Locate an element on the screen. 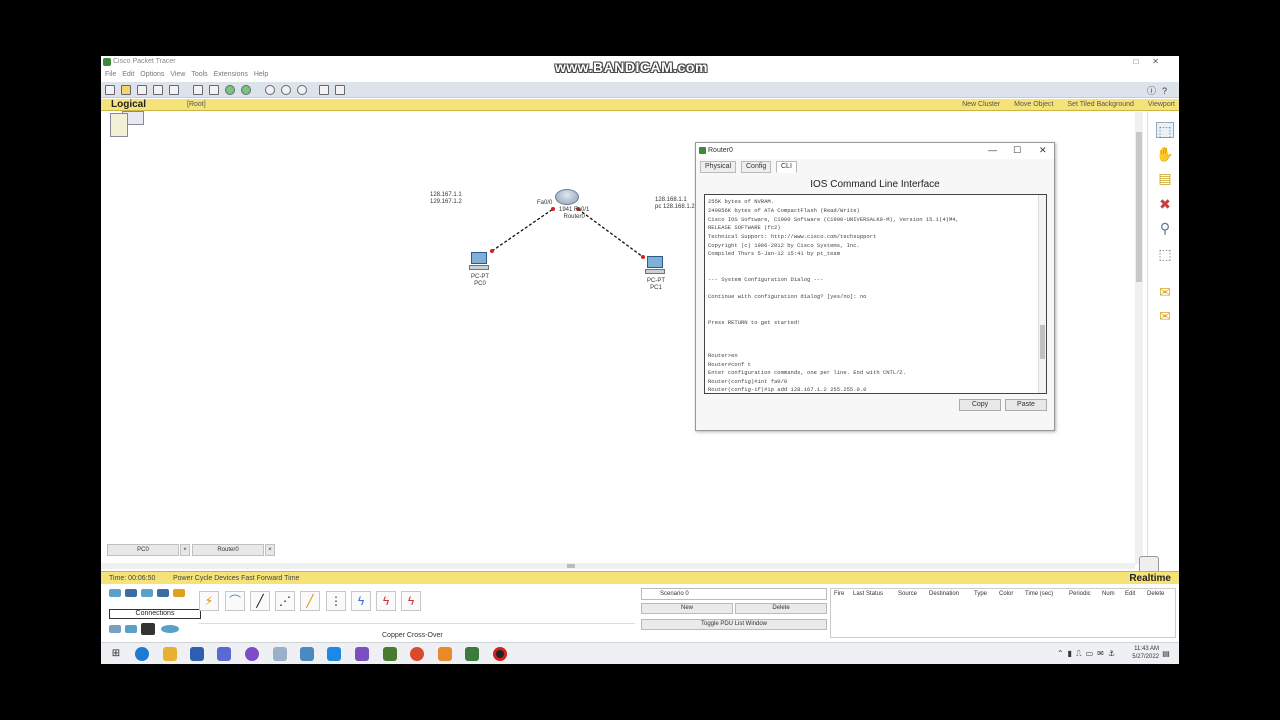 This screenshot has width=1280, height=720. help-icons: ⓘ? is located at coordinates (1160, 90).